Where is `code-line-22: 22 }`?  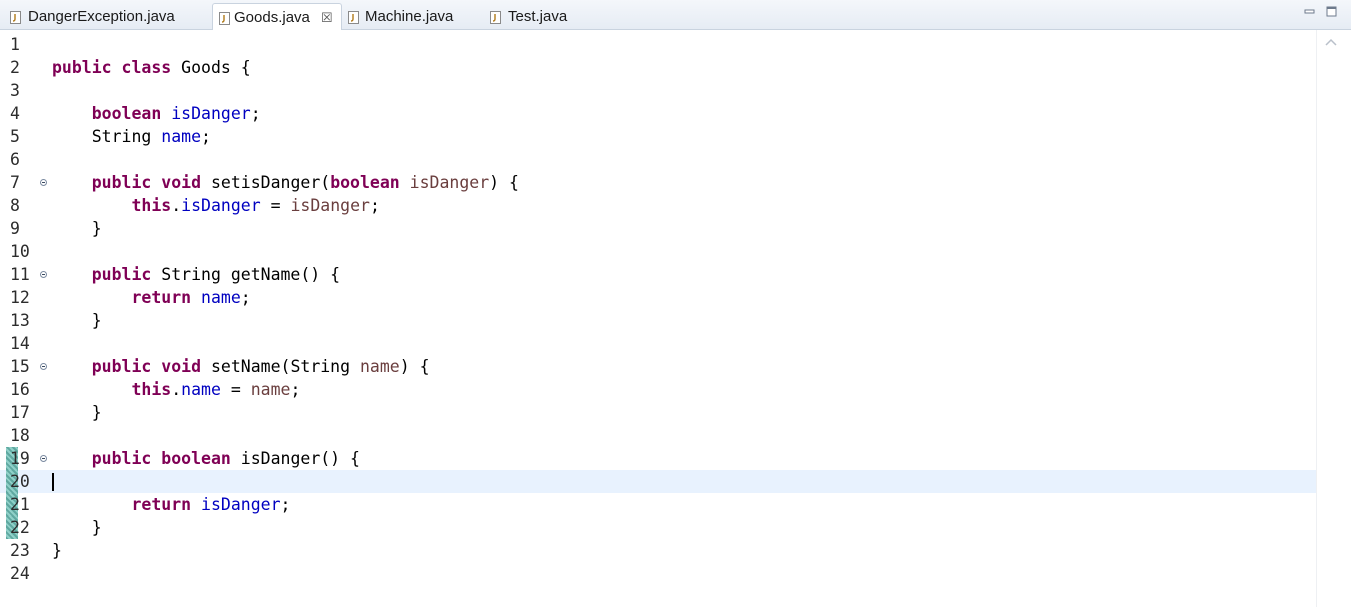
code-line-22: 22 } is located at coordinates (658, 527).